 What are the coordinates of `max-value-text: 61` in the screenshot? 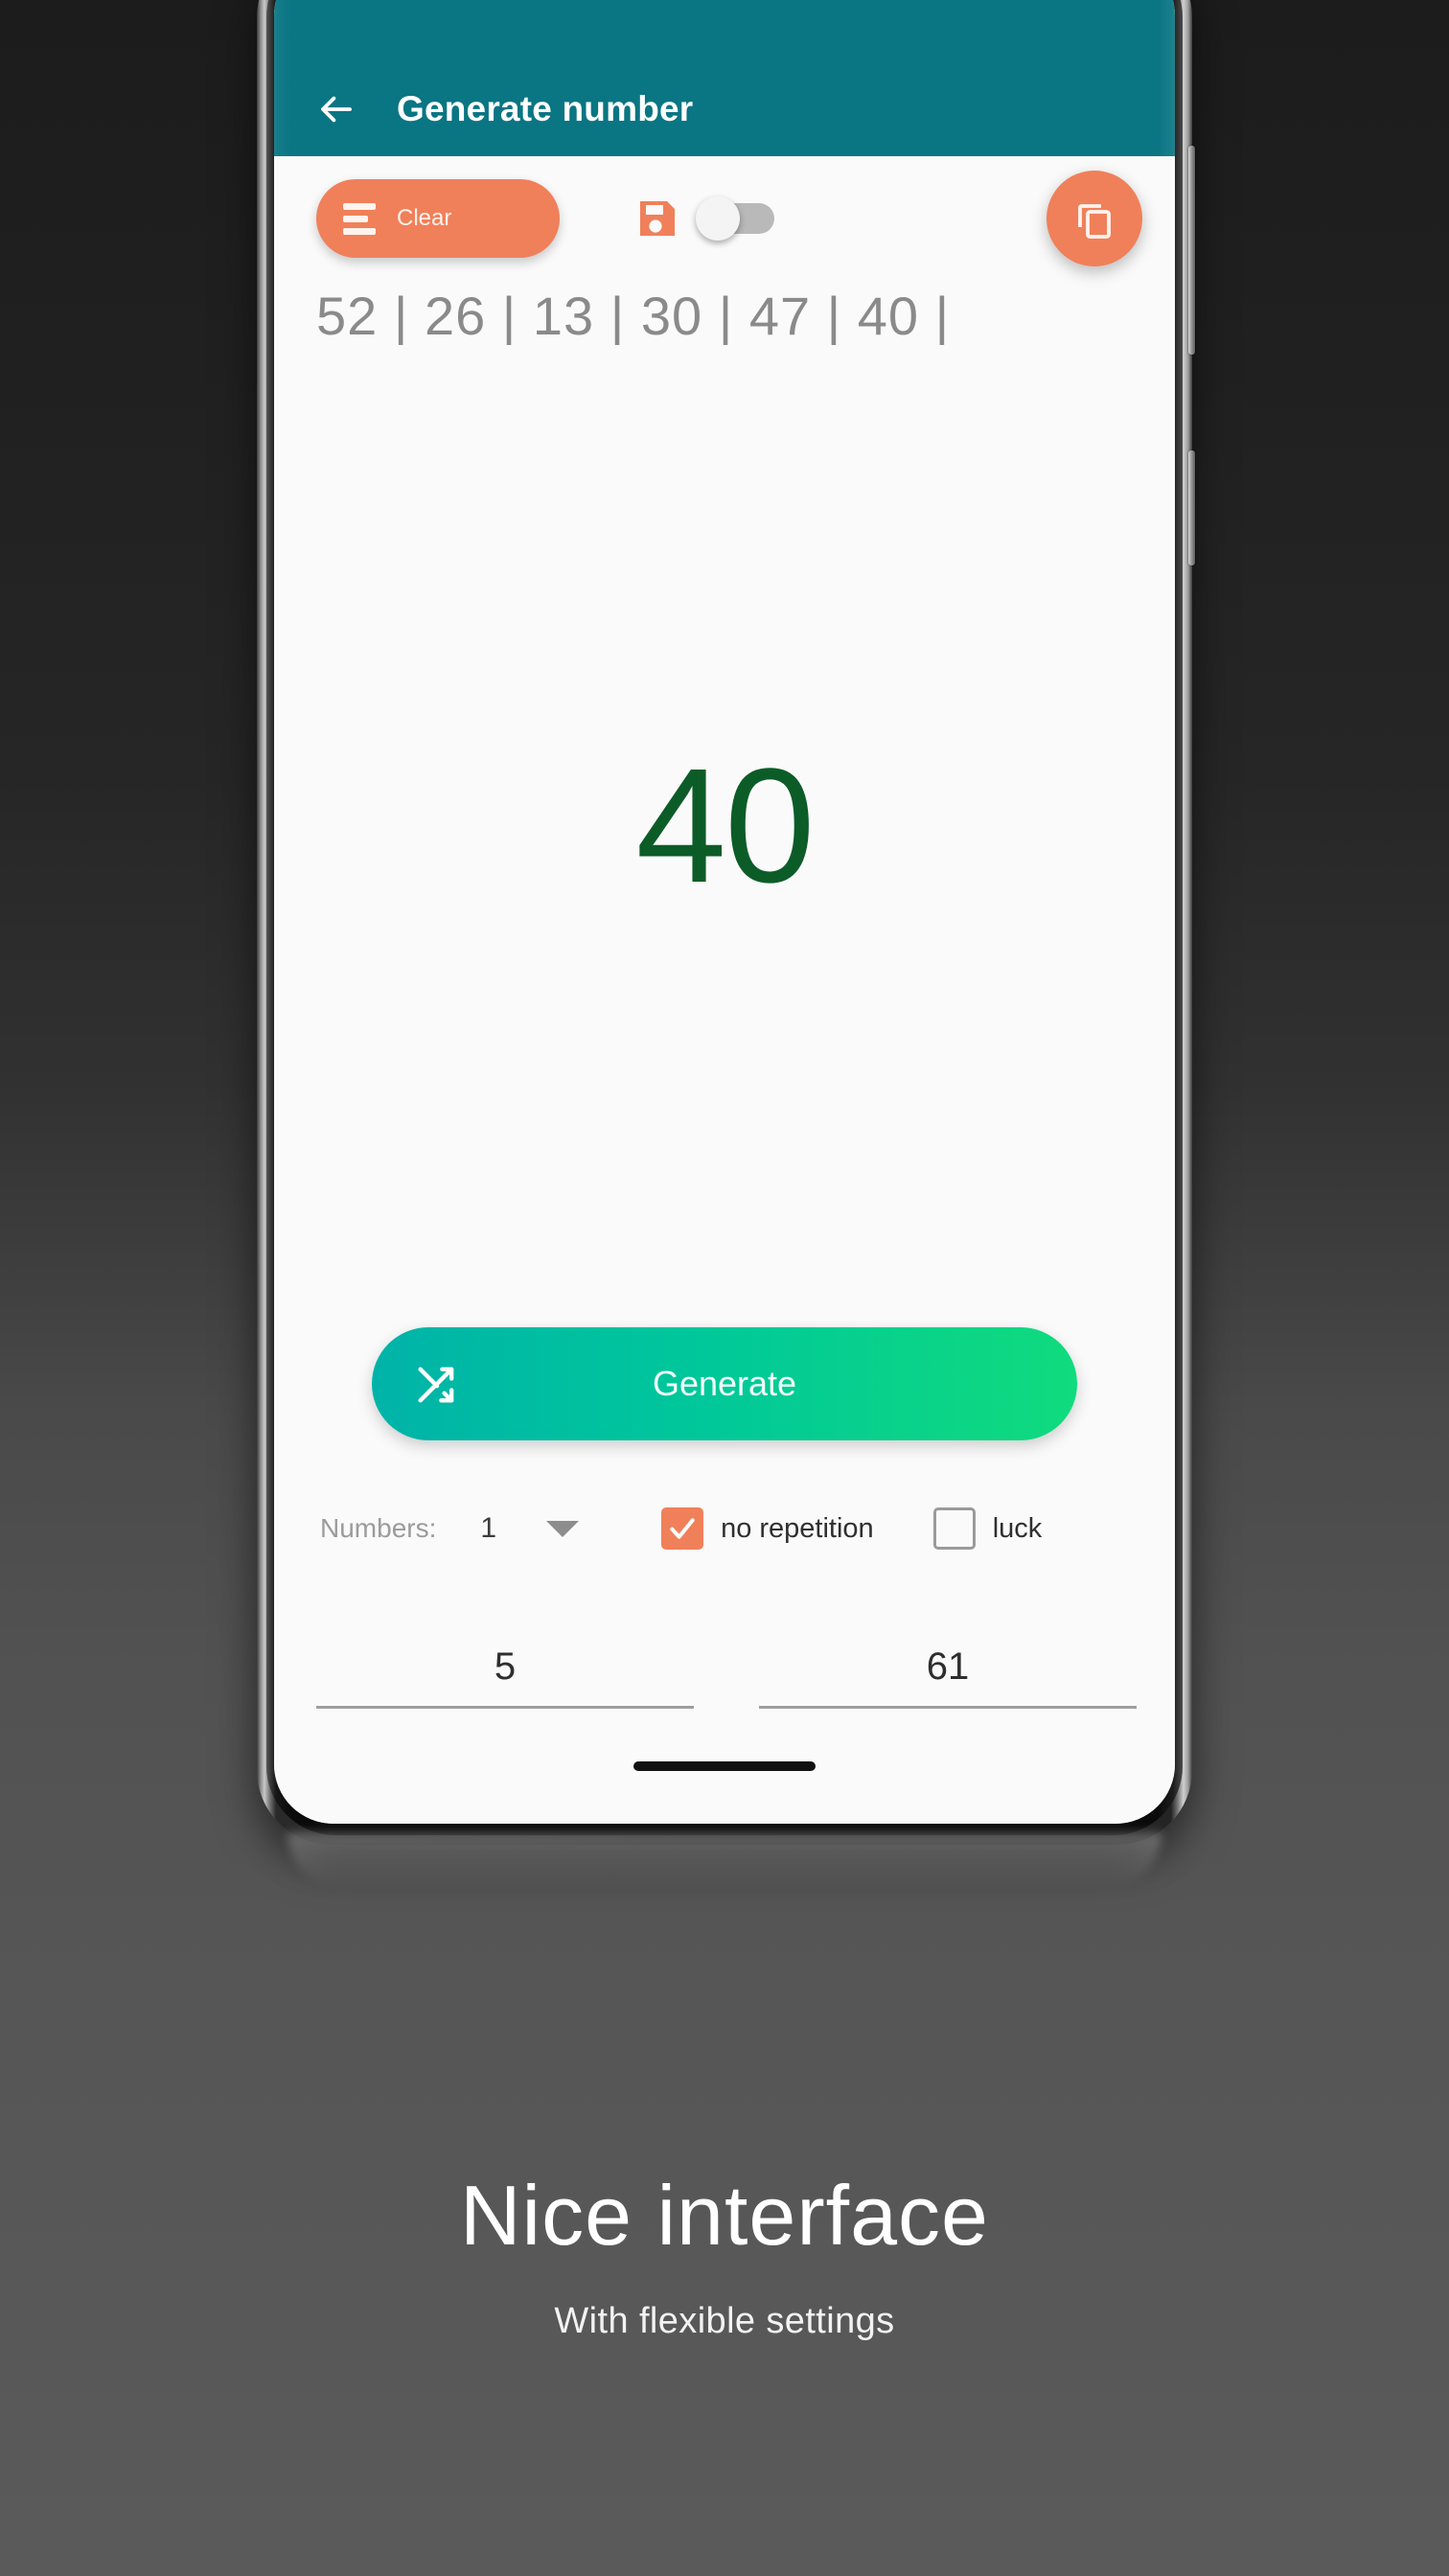 It's located at (948, 1667).